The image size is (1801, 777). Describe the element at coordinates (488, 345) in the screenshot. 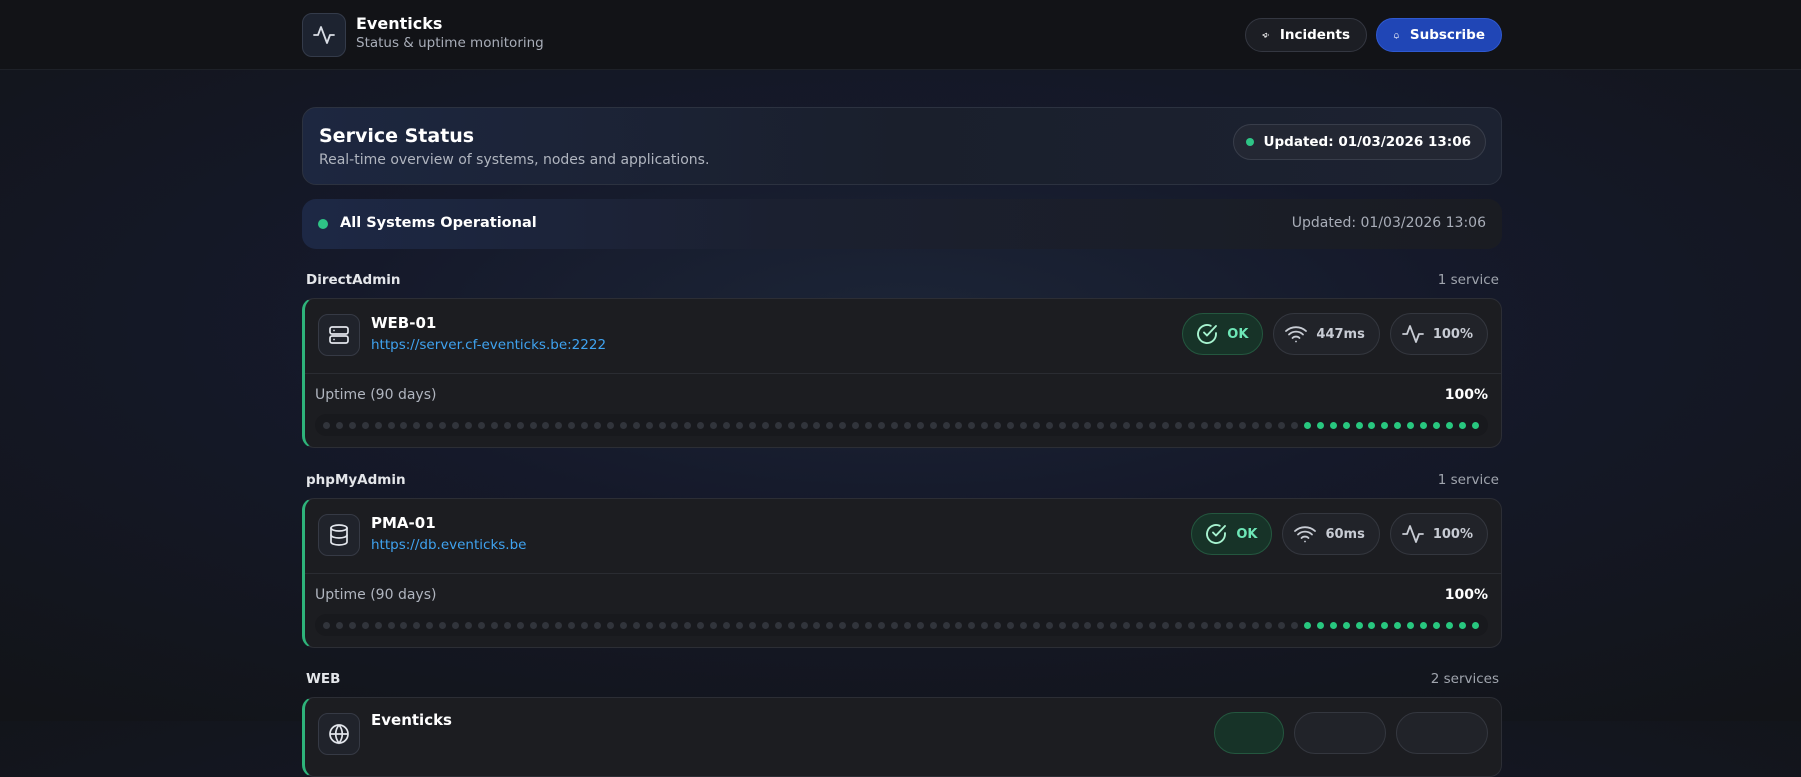

I see `service-url-link: https://server.cf-eventicks.be:2222` at that location.